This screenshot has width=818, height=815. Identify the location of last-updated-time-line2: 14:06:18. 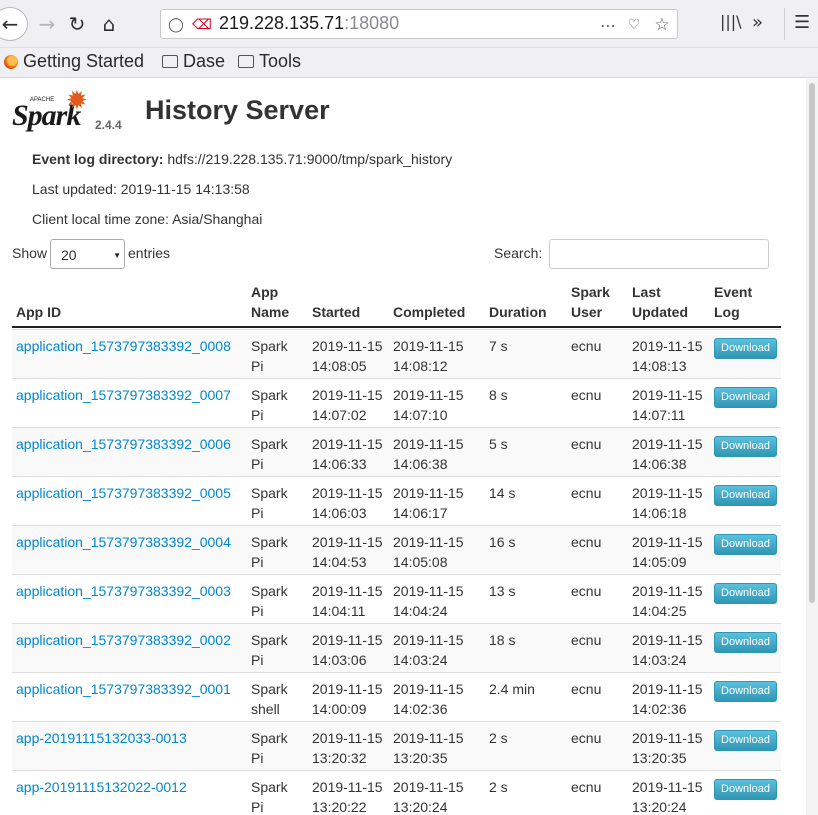
(659, 513).